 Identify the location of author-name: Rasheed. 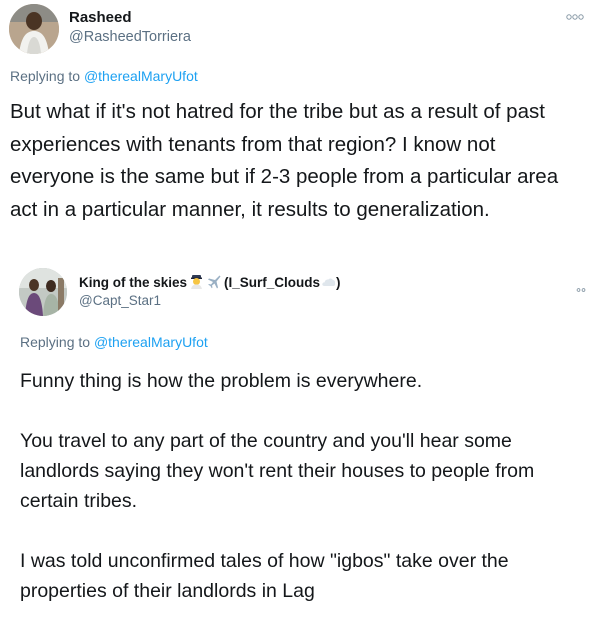
(100, 17).